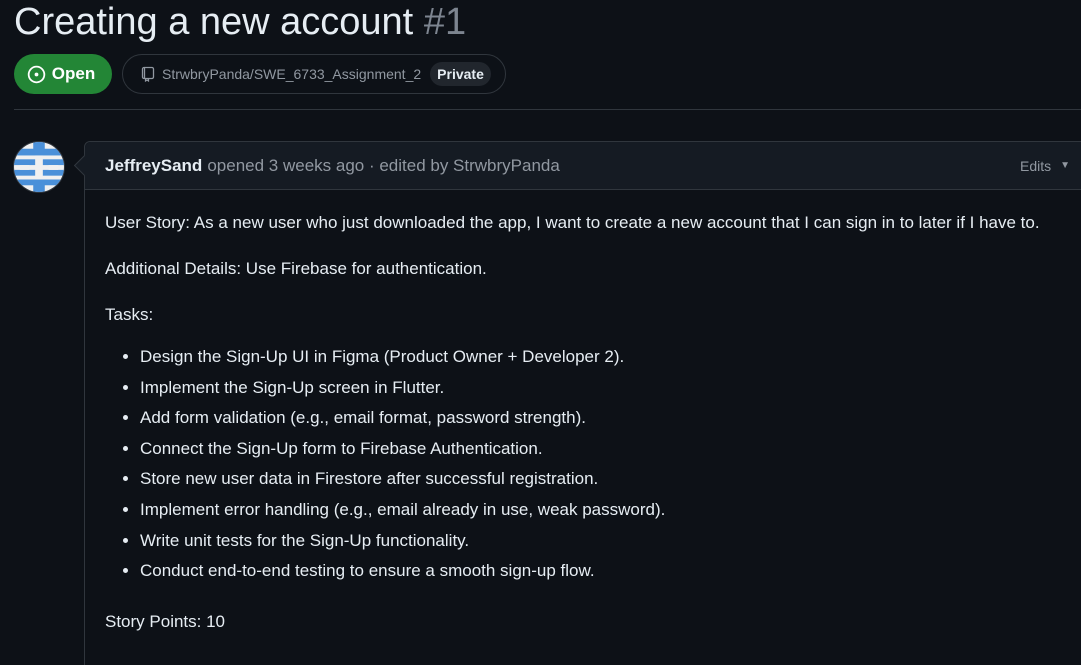 This screenshot has height=665, width=1081. I want to click on issue-title-row: Creating a new account #1, so click(240, 23).